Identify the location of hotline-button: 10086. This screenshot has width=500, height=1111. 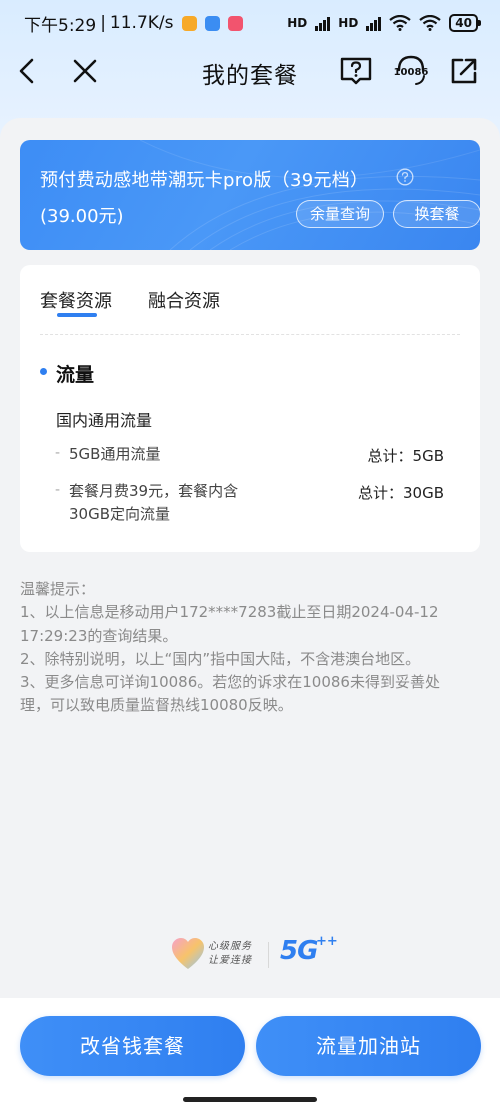
(411, 71).